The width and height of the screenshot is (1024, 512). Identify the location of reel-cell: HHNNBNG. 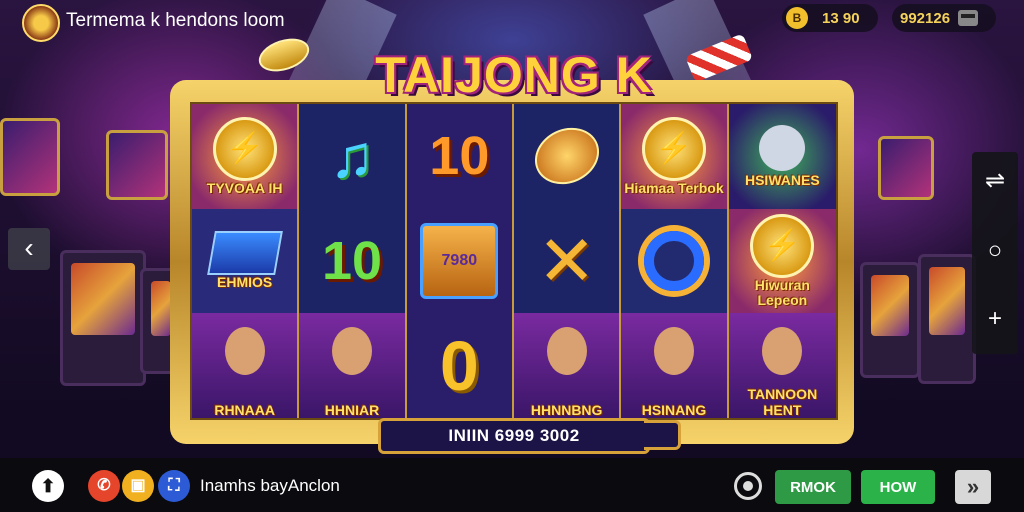
(568, 365).